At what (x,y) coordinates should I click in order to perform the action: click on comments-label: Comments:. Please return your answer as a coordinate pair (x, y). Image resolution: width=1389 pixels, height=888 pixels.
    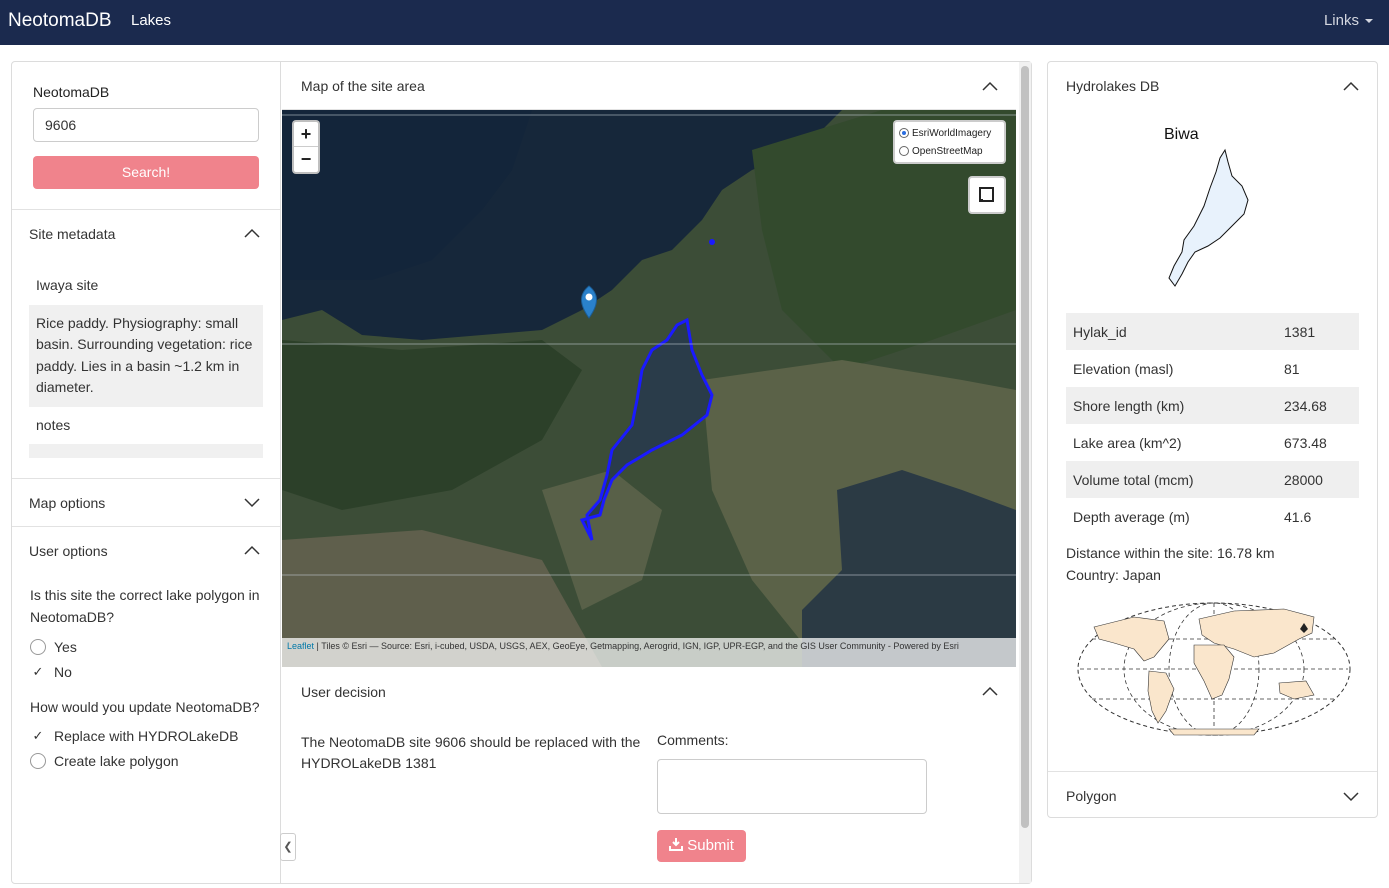
    Looking at the image, I should click on (693, 740).